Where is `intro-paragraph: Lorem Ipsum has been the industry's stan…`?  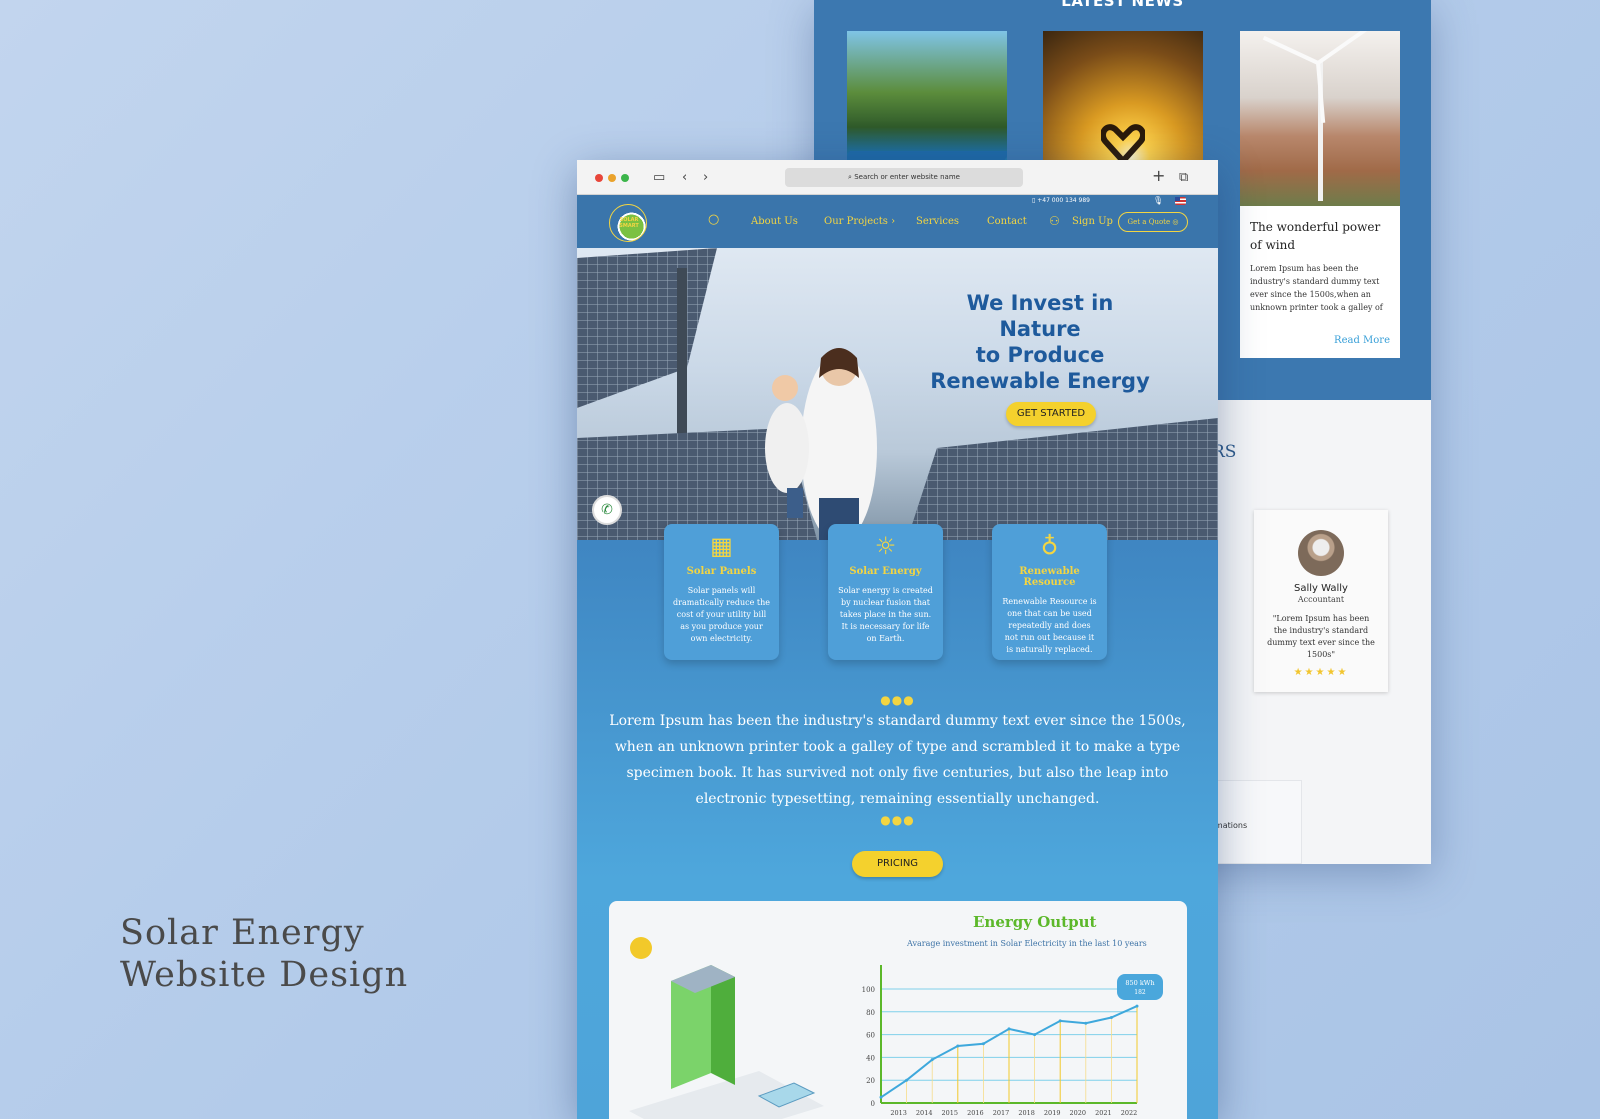
intro-paragraph: Lorem Ipsum has been the industry's stan… is located at coordinates (897, 760).